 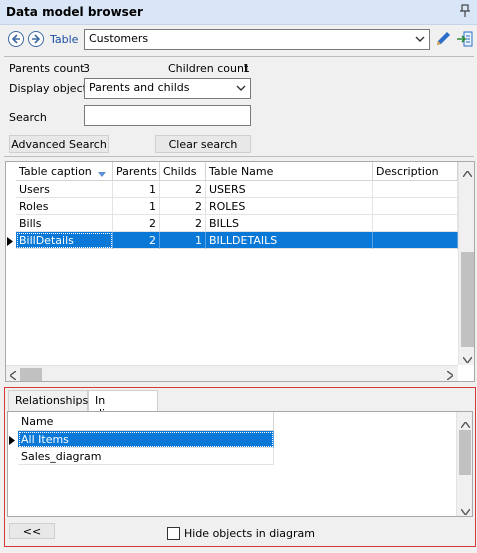 I want to click on pencil-icon, so click(x=443, y=39).